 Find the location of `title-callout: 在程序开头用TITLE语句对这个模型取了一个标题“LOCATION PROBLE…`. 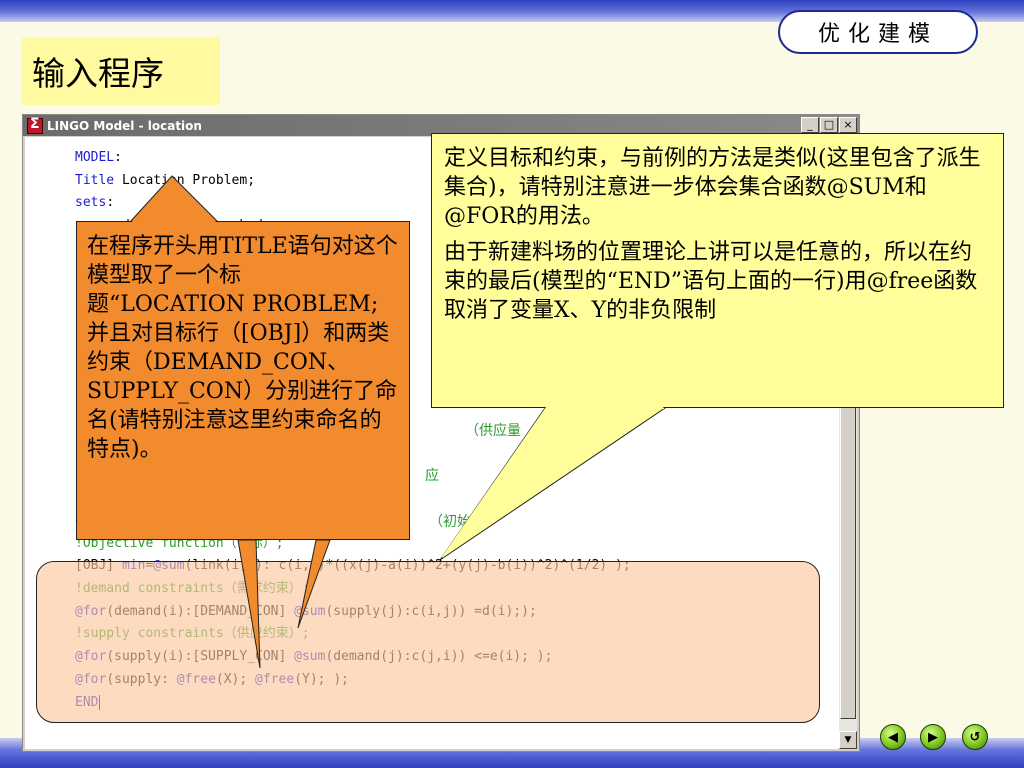

title-callout: 在程序开头用TITLE语句对这个模型取了一个标题“LOCATION PROBLE… is located at coordinates (243, 380).